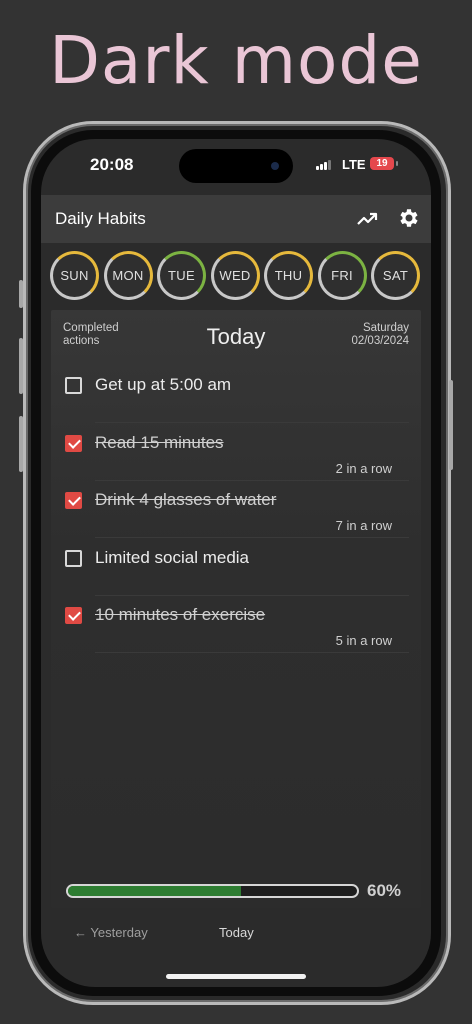 This screenshot has width=472, height=1024. What do you see at coordinates (409, 218) in the screenshot?
I see `gear-icon` at bounding box center [409, 218].